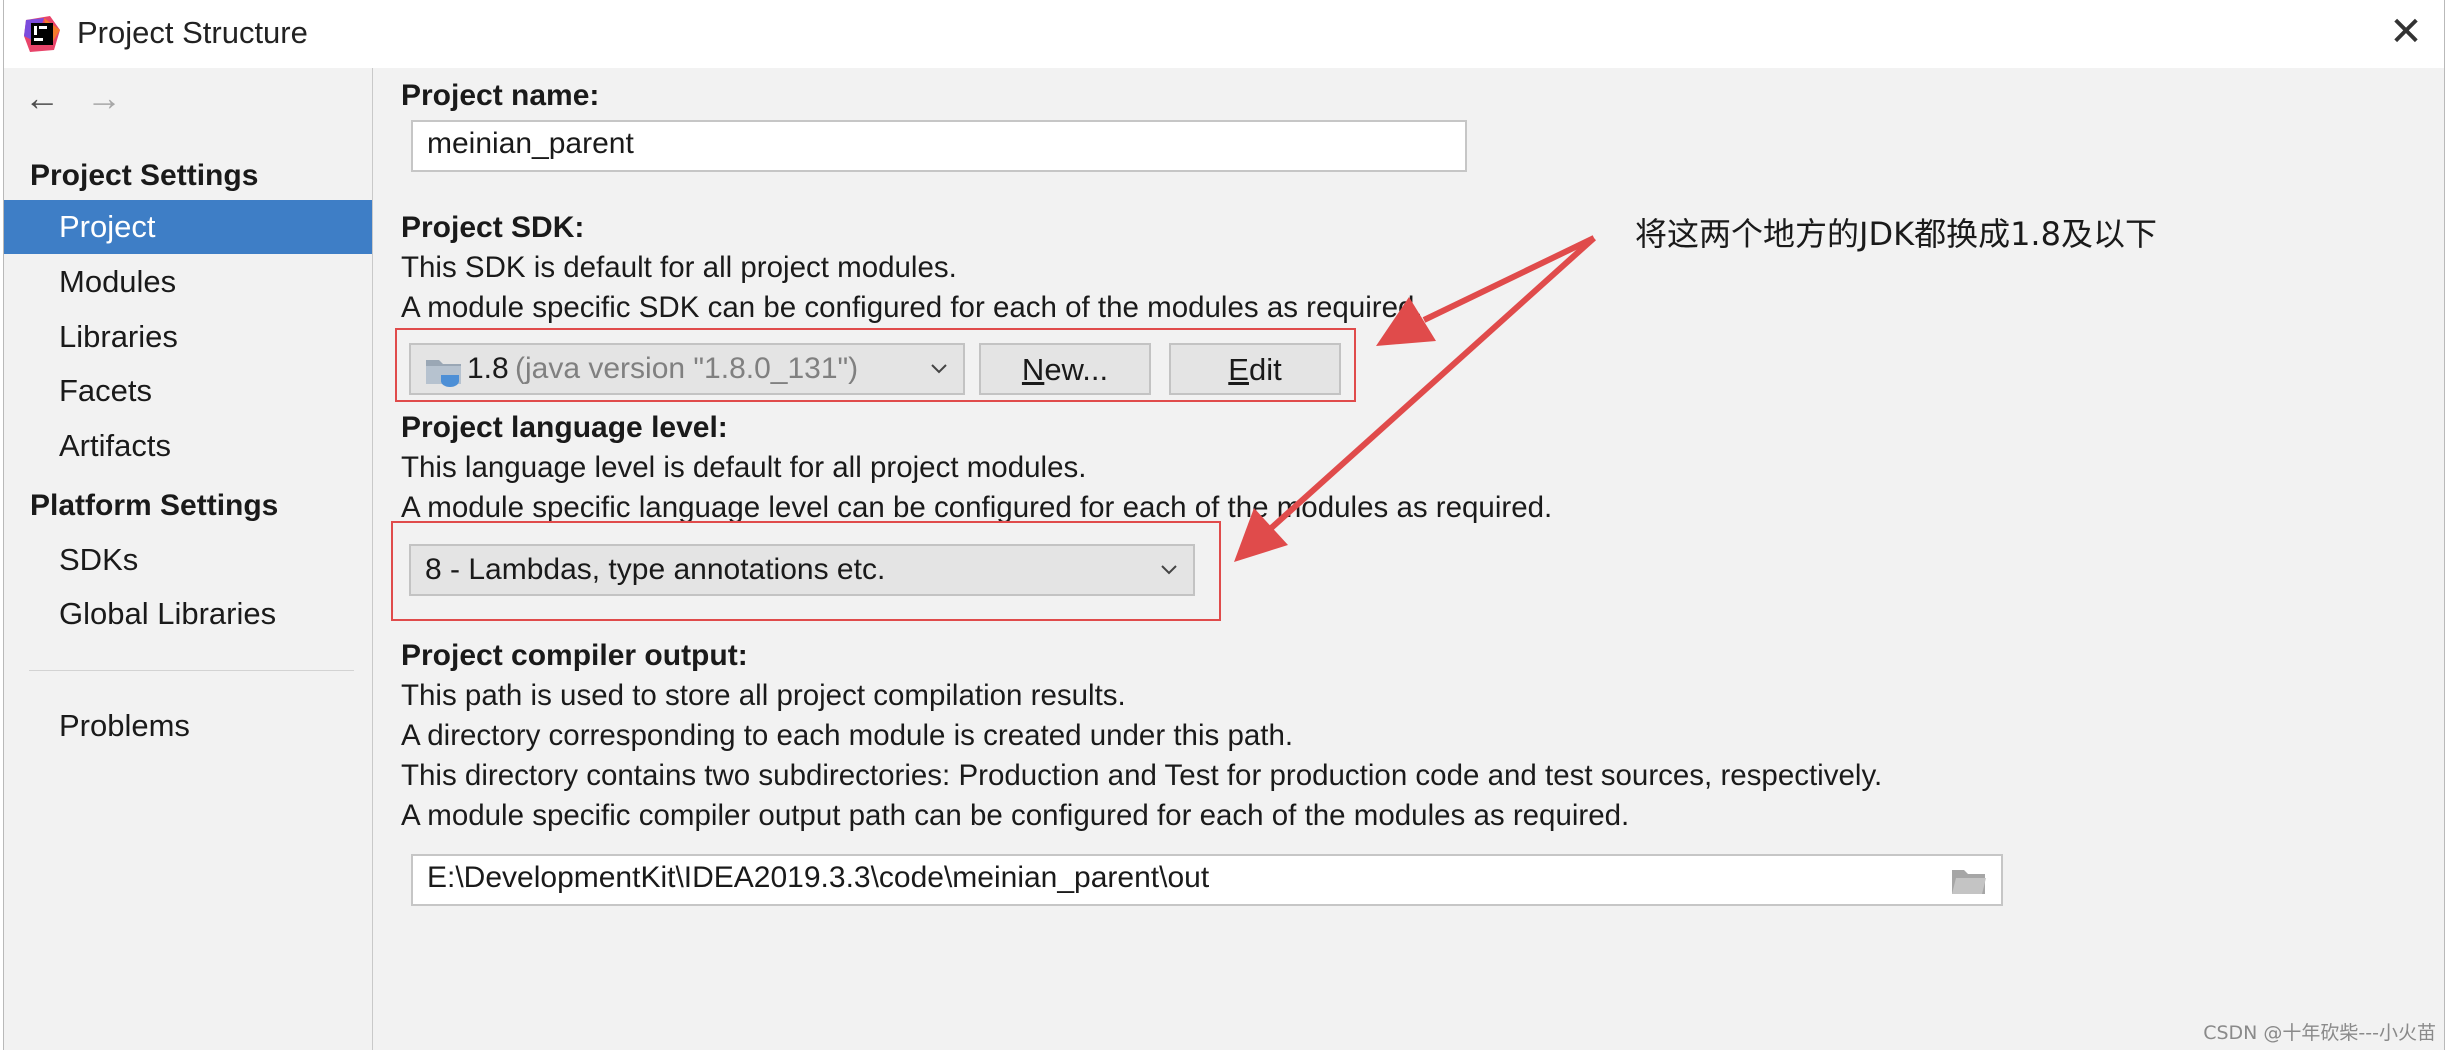 Image resolution: width=2450 pixels, height=1050 pixels. Describe the element at coordinates (564, 427) in the screenshot. I see `language-level-label: Project language level:` at that location.